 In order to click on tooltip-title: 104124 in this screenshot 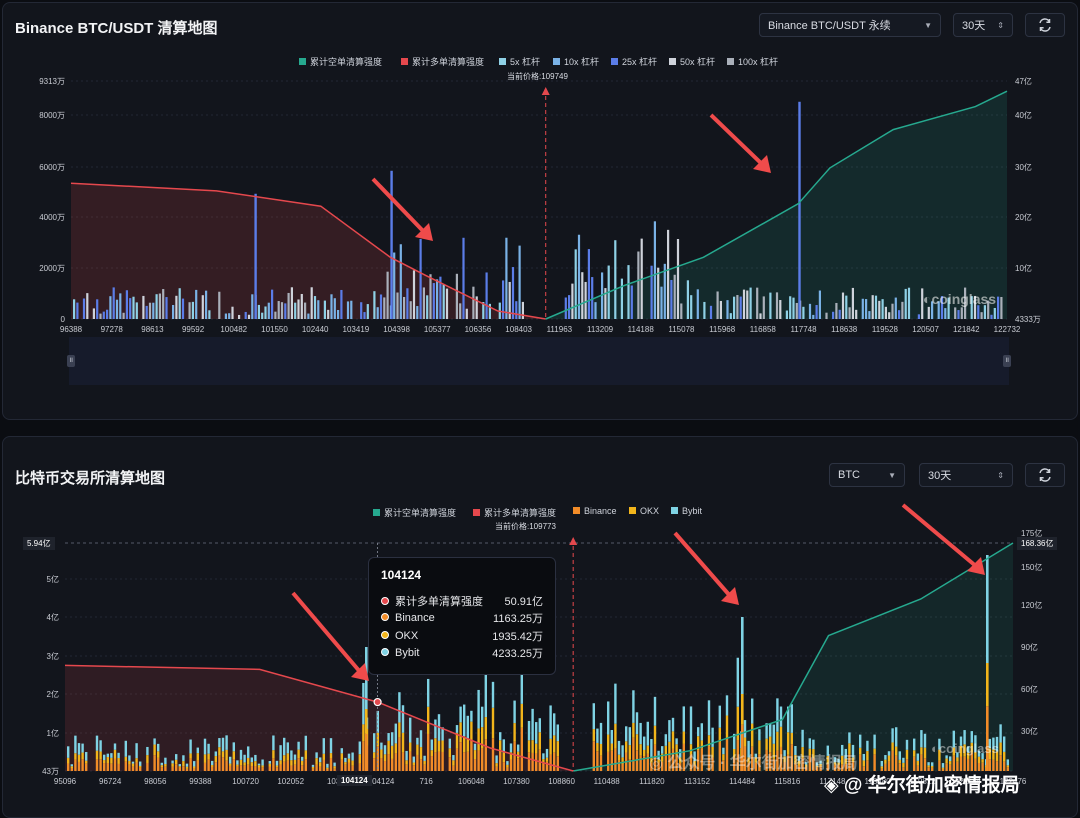, I will do `click(401, 575)`.